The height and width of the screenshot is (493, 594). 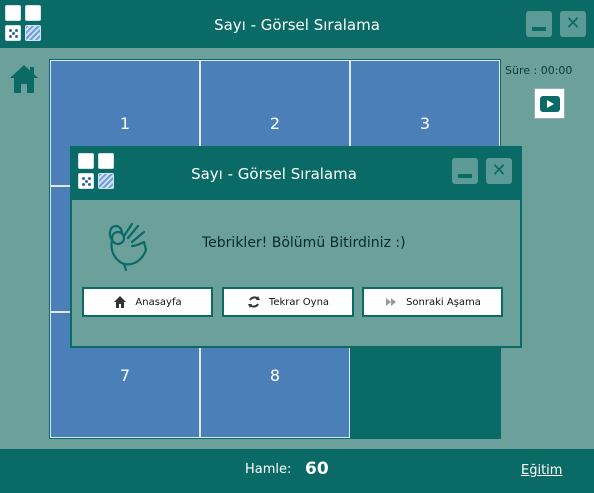 I want to click on dialog-title: Sayı - Görsel Sıralama, so click(x=274, y=174).